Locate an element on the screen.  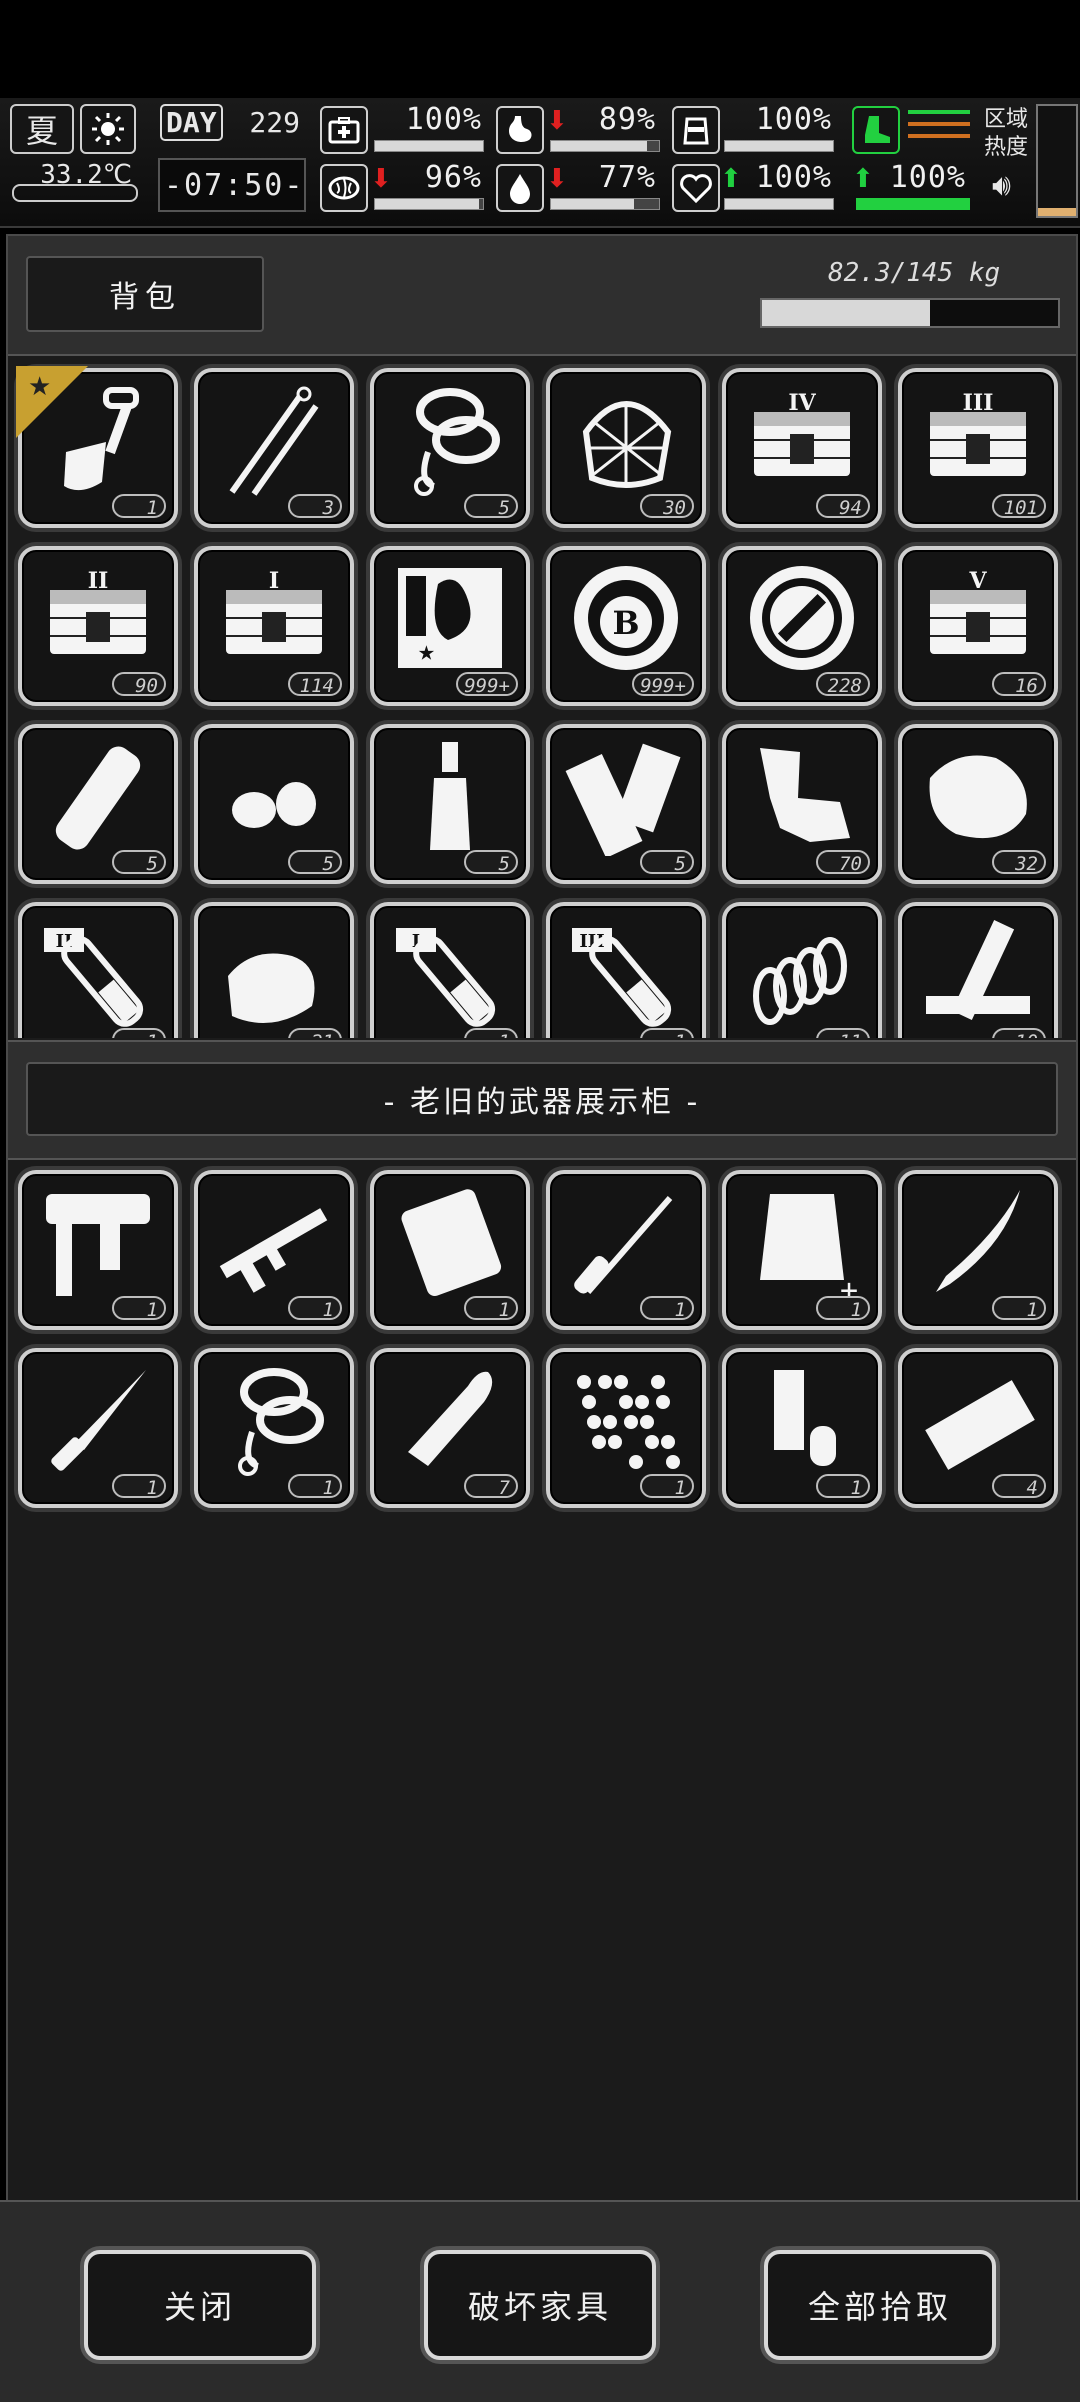
thirst-bar is located at coordinates (605, 204).